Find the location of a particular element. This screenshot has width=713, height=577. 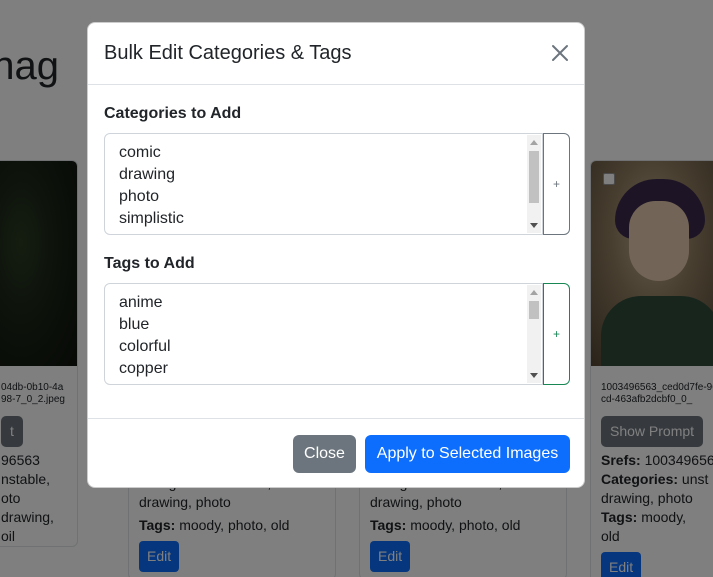

add-category-button: + is located at coordinates (556, 184).